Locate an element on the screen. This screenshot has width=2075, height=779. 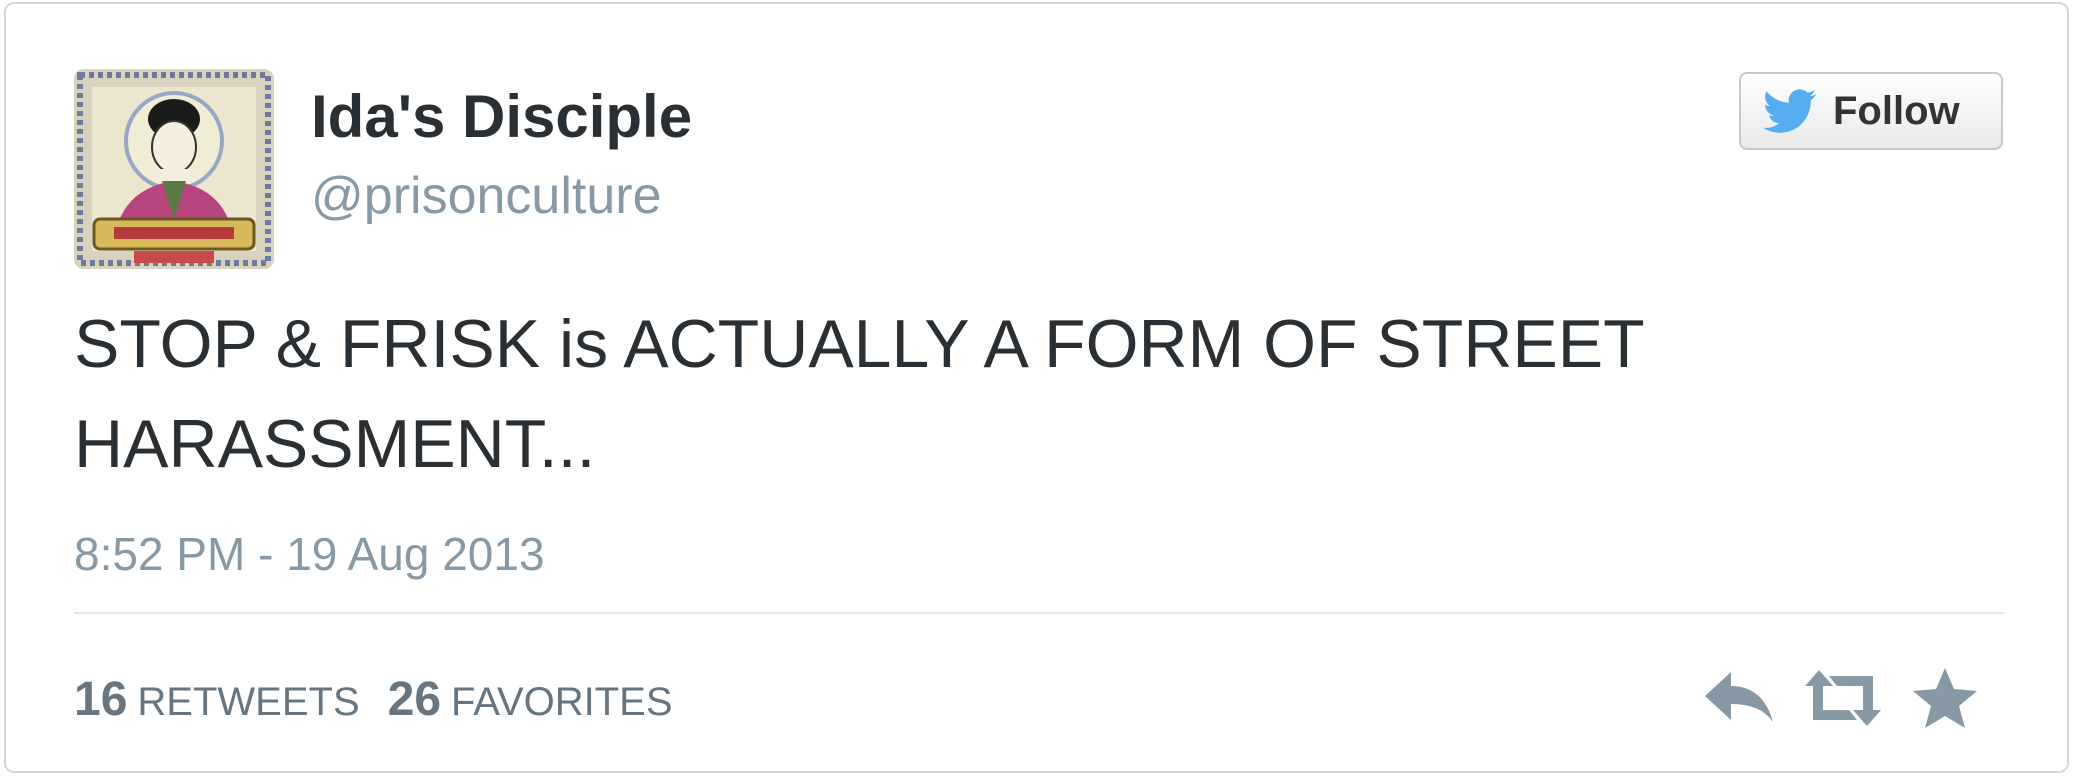
star-icon is located at coordinates (1945, 698).